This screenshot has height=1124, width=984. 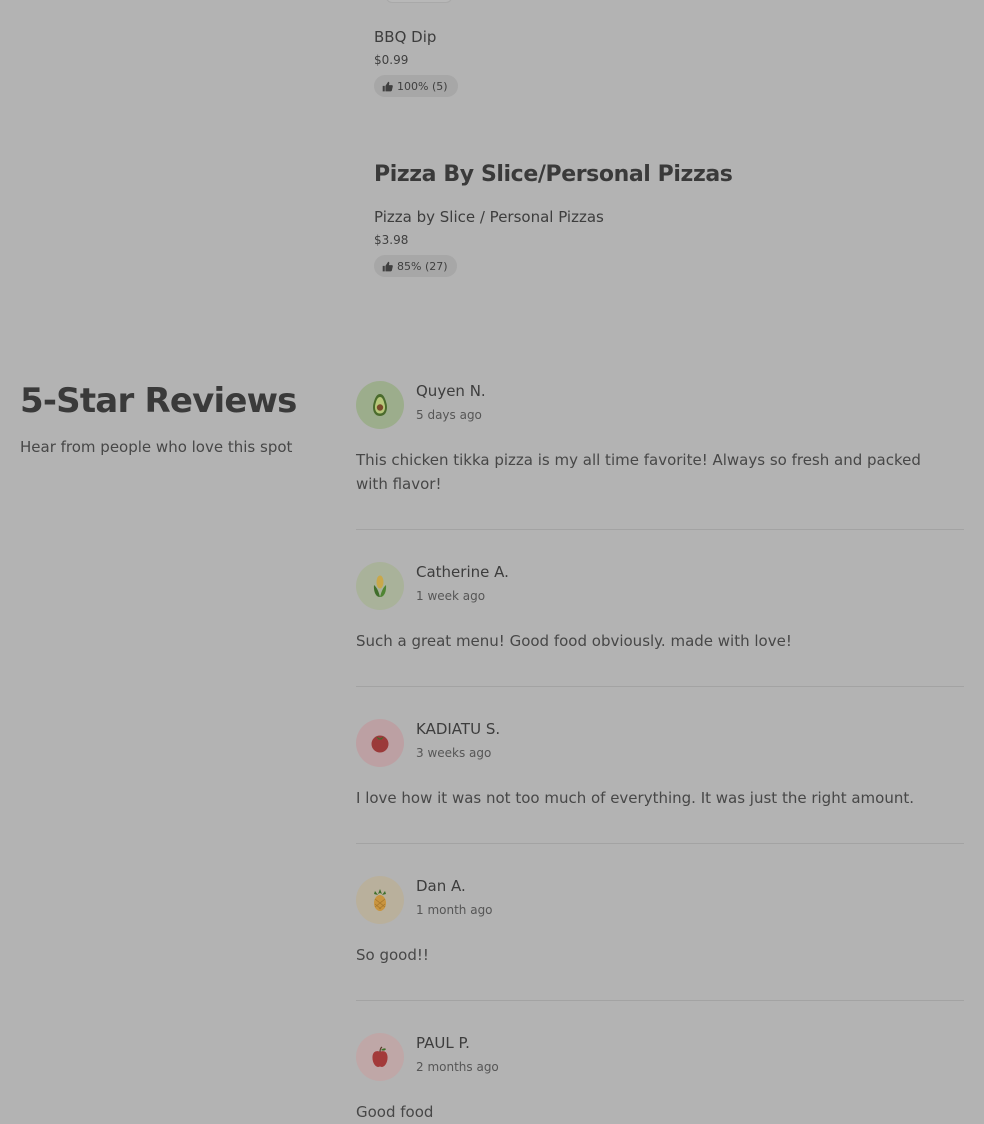 I want to click on review-date: 2 months ago, so click(x=457, y=1067).